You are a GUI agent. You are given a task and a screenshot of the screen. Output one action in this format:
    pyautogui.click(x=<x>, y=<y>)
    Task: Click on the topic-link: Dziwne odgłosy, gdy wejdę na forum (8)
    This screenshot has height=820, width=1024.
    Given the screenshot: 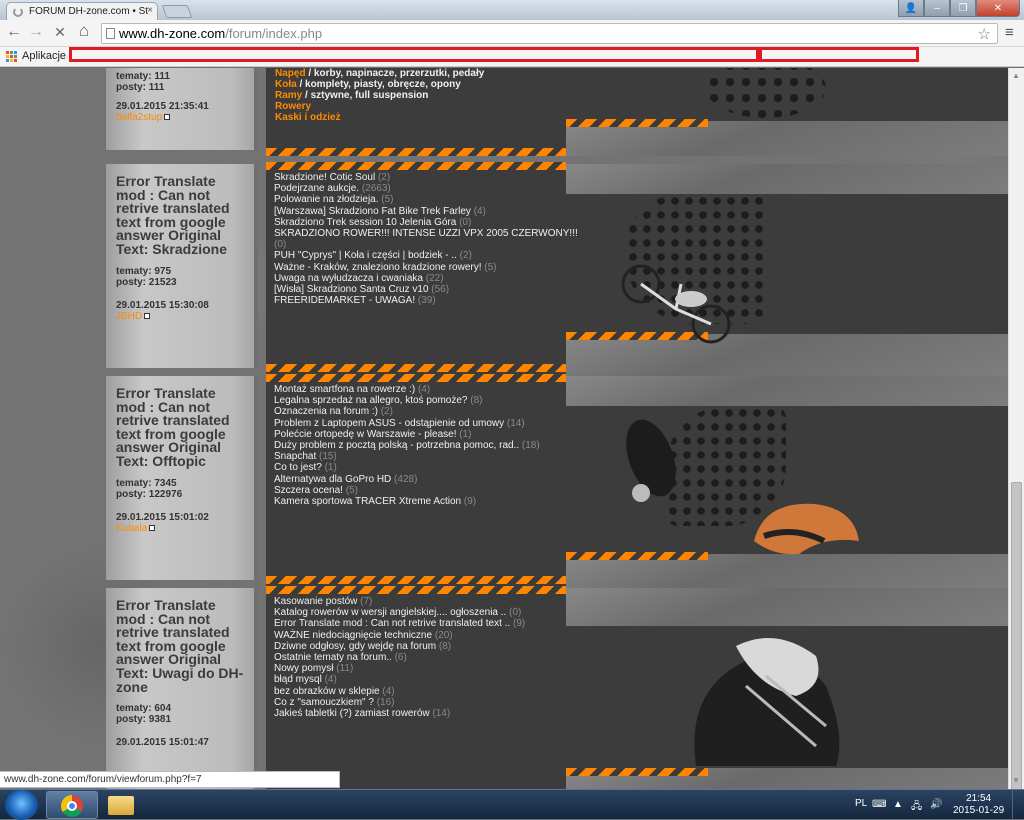 What is the action you would take?
    pyautogui.click(x=399, y=646)
    